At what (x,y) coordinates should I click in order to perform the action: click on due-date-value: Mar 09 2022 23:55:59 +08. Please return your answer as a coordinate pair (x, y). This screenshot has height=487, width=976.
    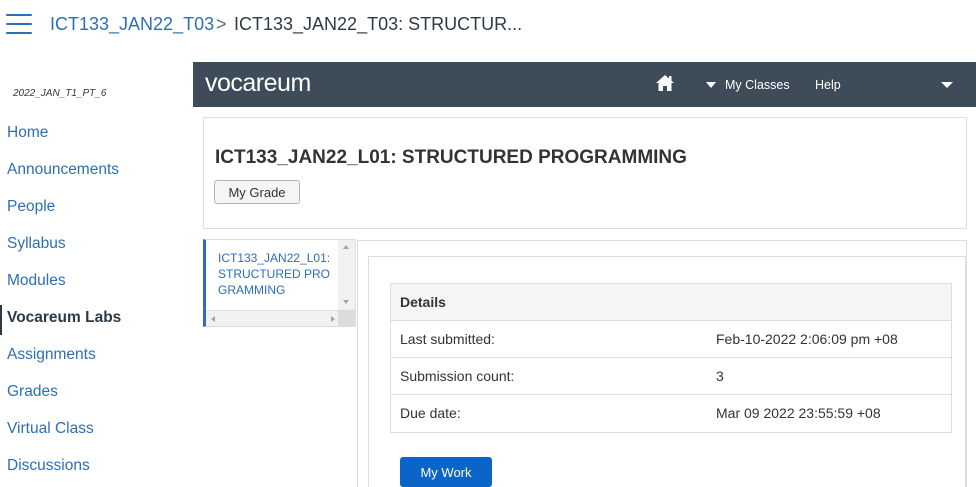
    Looking at the image, I should click on (798, 413).